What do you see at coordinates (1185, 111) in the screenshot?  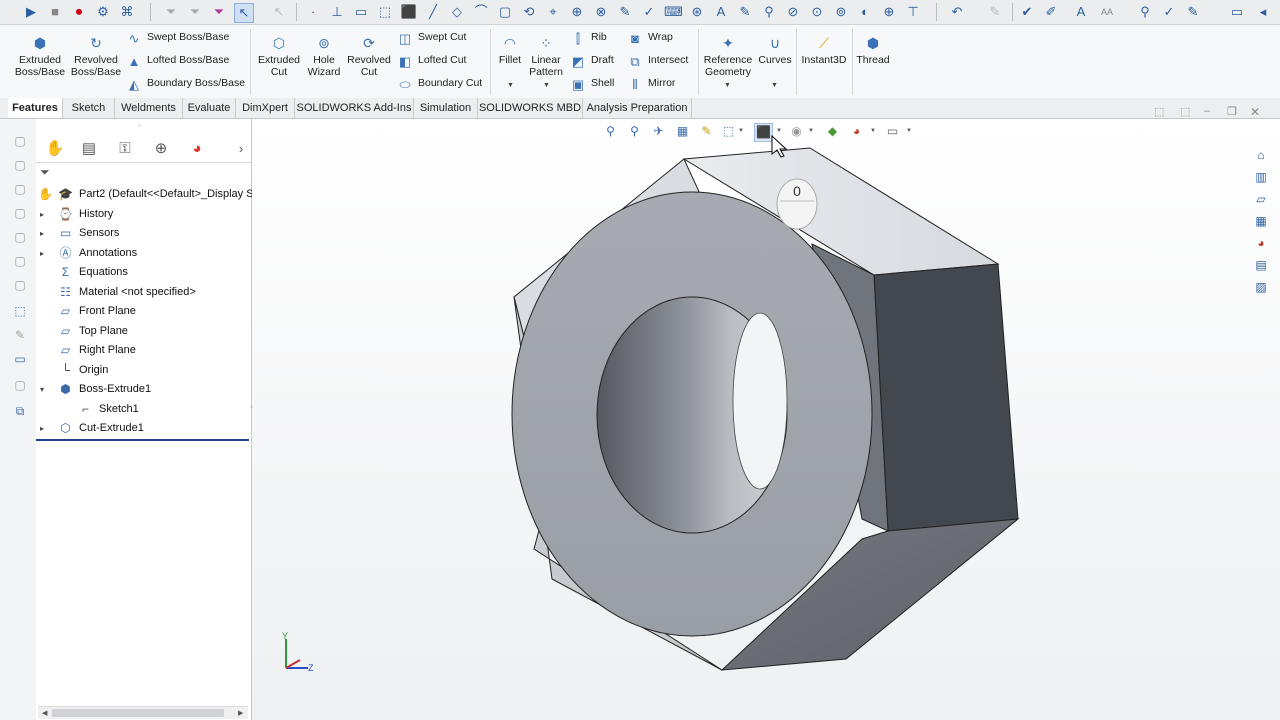 I see `window-tile-icon: ⬚` at bounding box center [1185, 111].